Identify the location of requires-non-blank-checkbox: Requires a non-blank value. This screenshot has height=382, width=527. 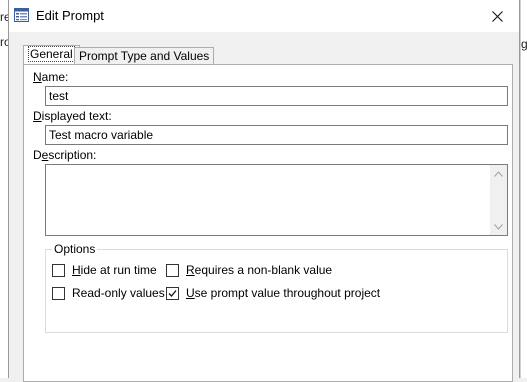
(249, 270).